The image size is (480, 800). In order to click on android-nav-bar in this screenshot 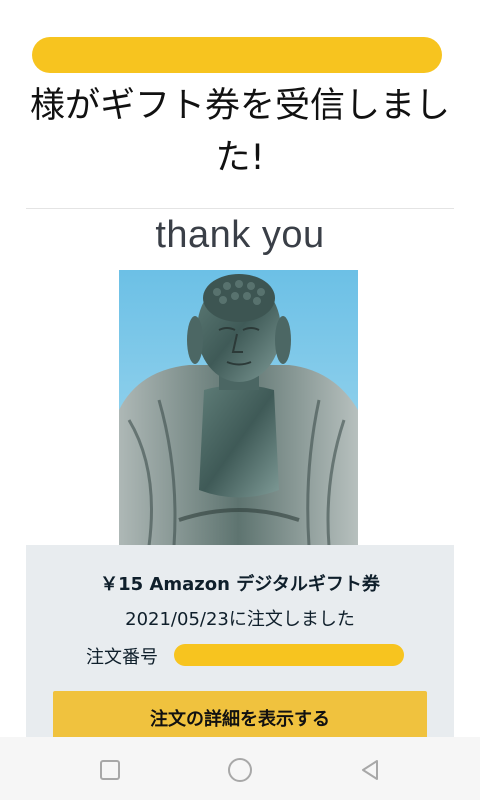, I will do `click(240, 768)`.